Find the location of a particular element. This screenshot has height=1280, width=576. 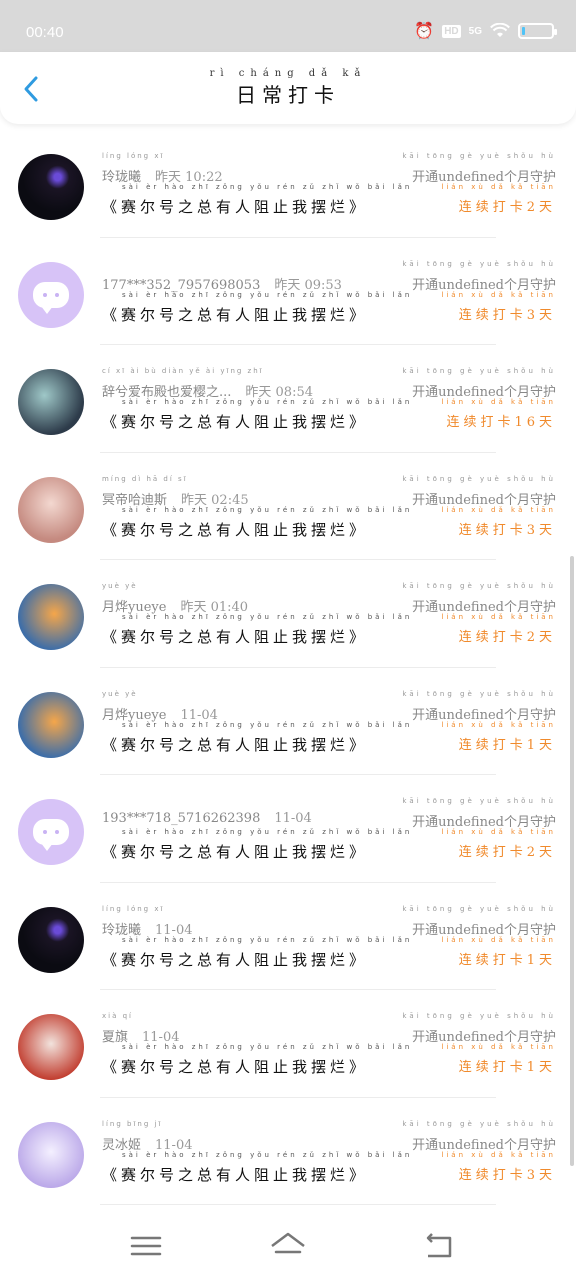

network-5g-label: 5G is located at coordinates (475, 31).